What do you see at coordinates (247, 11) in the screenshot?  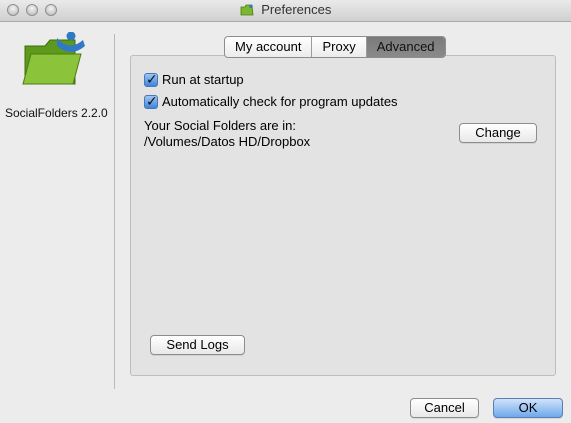 I see `socialfolders-small-icon` at bounding box center [247, 11].